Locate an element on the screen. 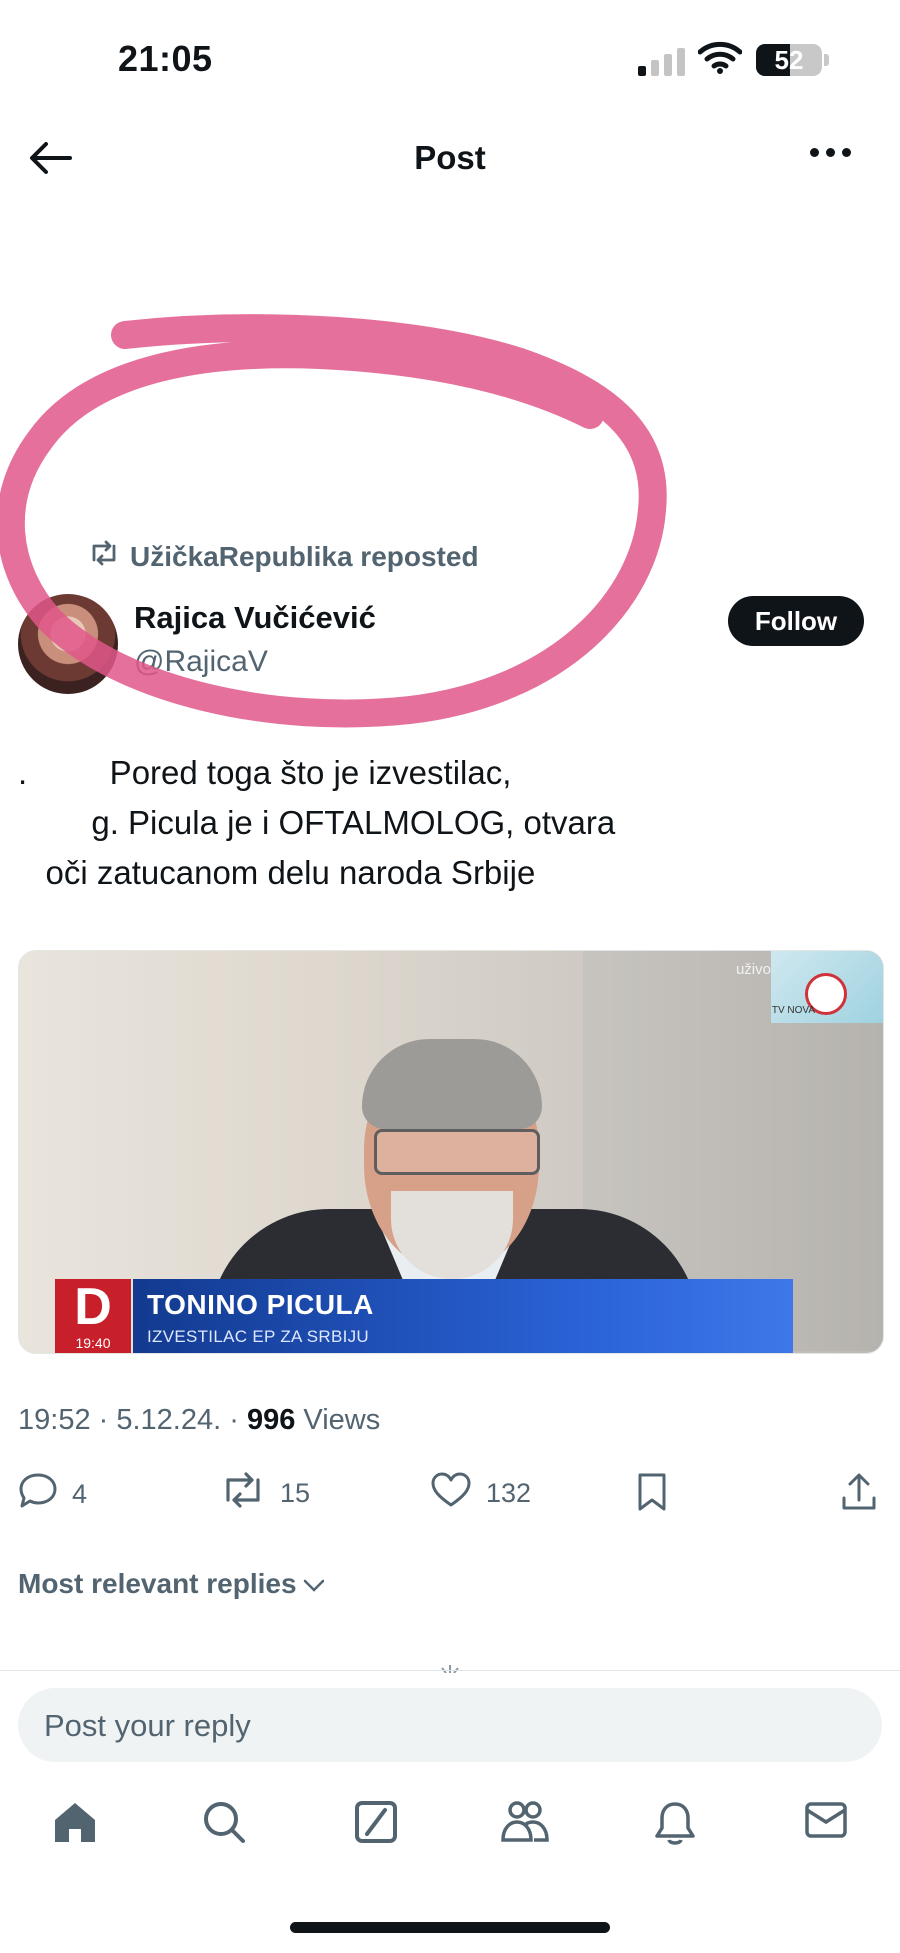 The image size is (900, 1953). post-time: 19:52 is located at coordinates (54, 1420).